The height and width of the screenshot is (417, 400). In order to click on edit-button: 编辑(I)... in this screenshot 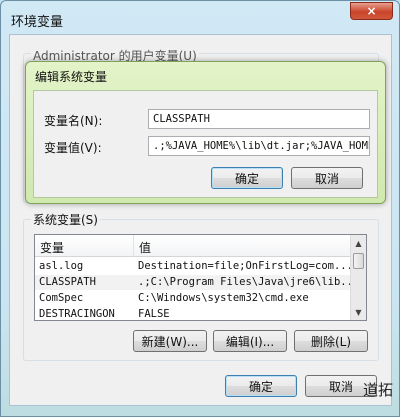, I will do `click(250, 341)`.